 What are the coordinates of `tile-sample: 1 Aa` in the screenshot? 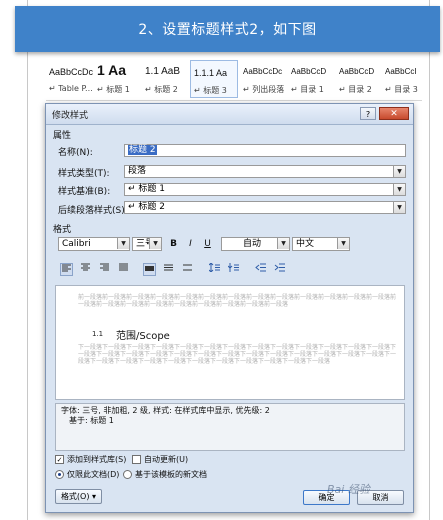 It's located at (112, 70).